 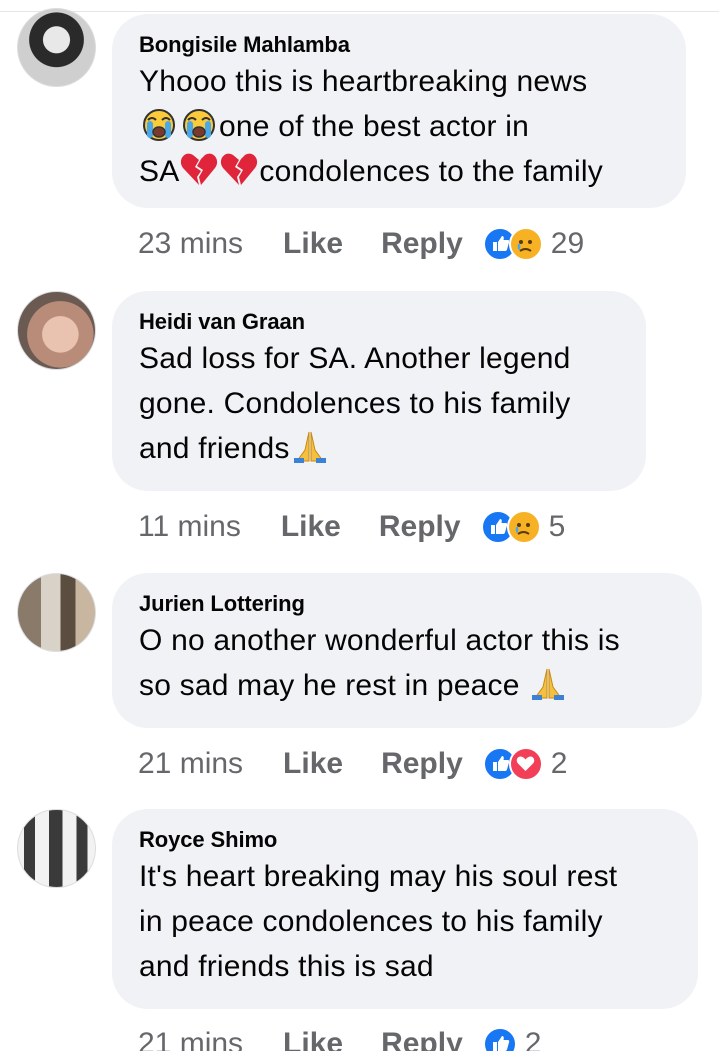 What do you see at coordinates (379, 640) in the screenshot?
I see `comment-line: O no another wonderful actor this is` at bounding box center [379, 640].